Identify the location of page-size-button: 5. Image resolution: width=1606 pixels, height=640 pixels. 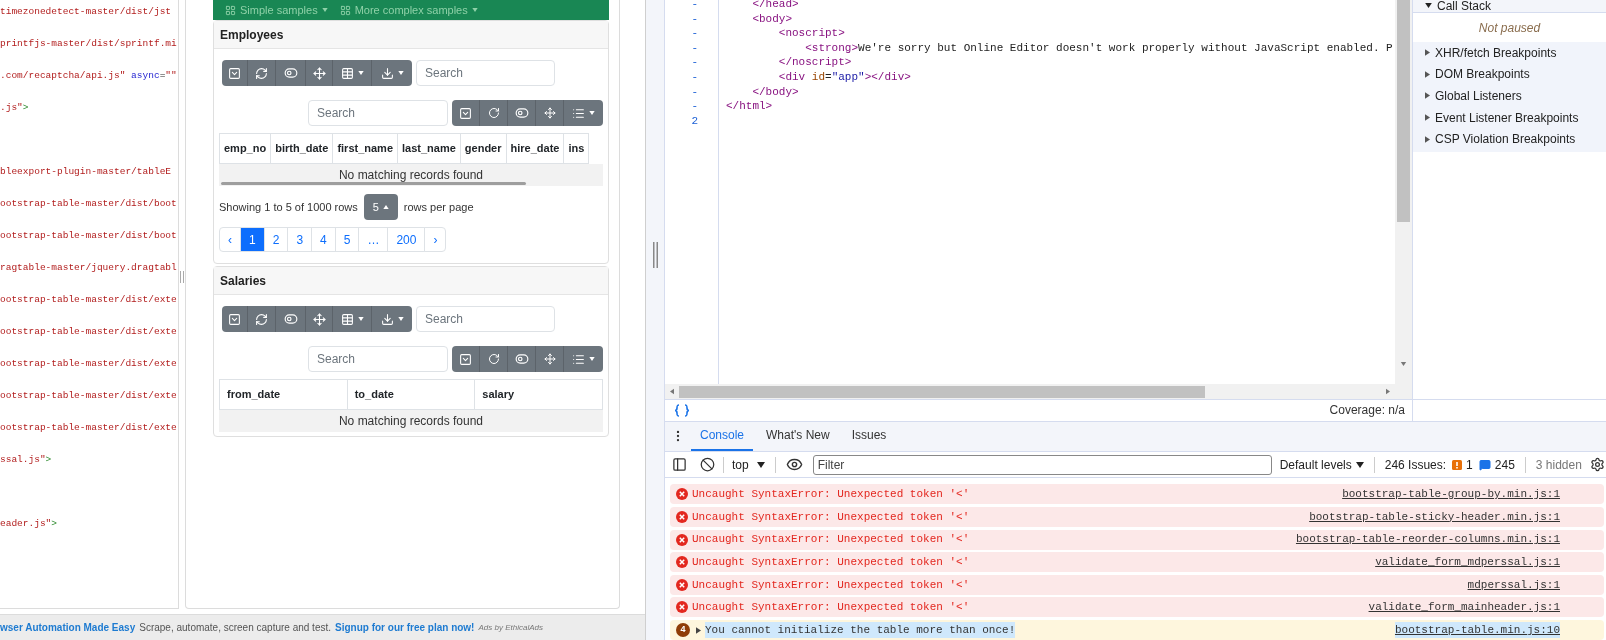
(380, 207).